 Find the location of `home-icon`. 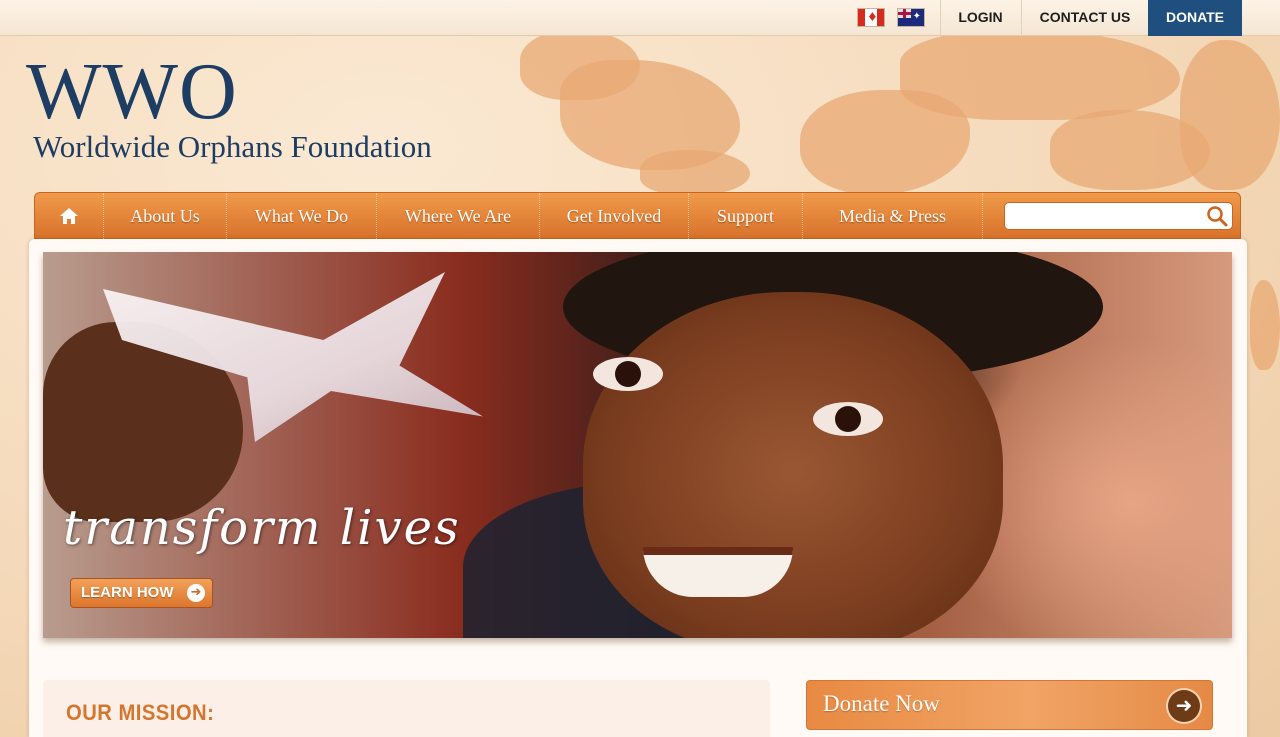

home-icon is located at coordinates (69, 216).